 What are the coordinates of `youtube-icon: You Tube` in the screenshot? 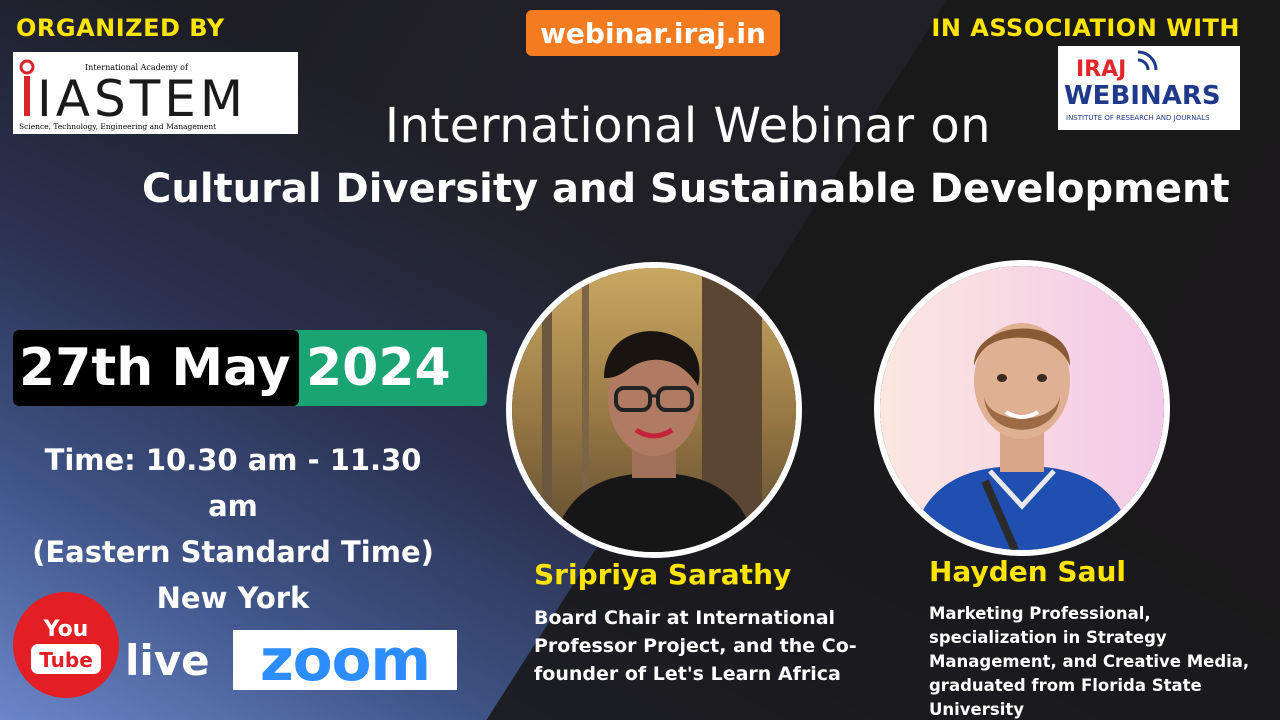 It's located at (66, 645).